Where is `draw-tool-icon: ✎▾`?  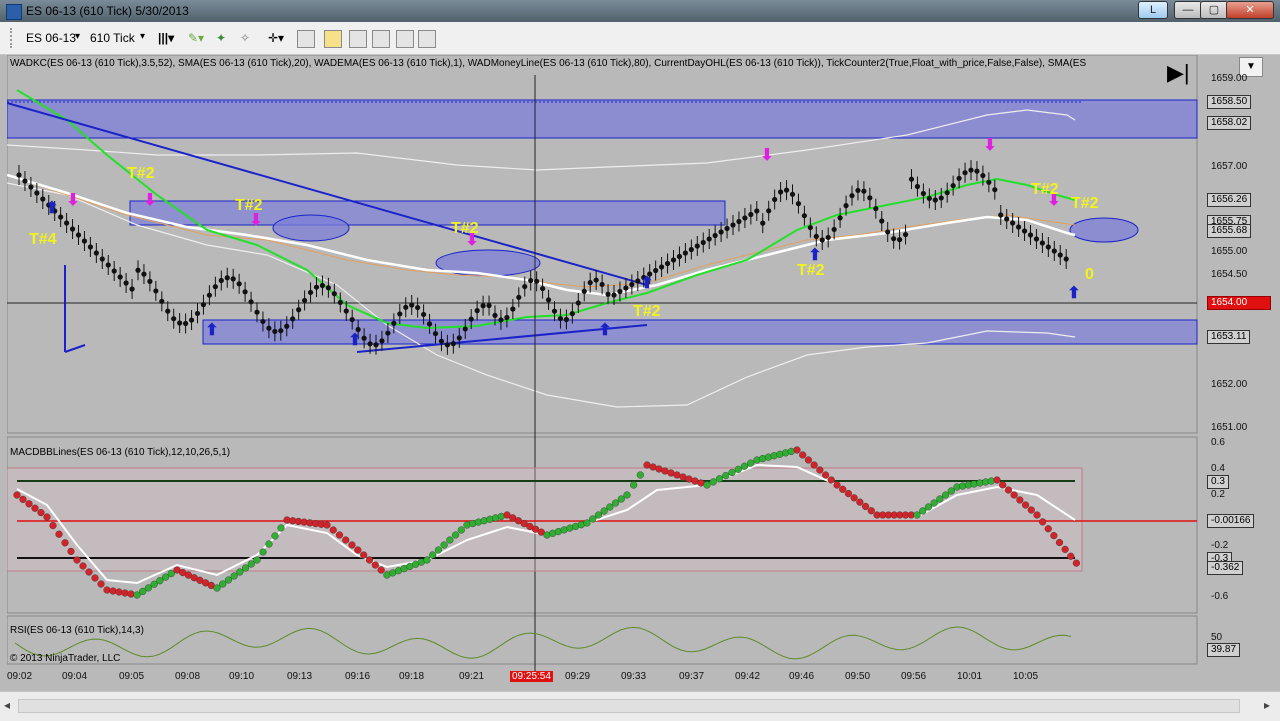 draw-tool-icon: ✎▾ is located at coordinates (196, 39).